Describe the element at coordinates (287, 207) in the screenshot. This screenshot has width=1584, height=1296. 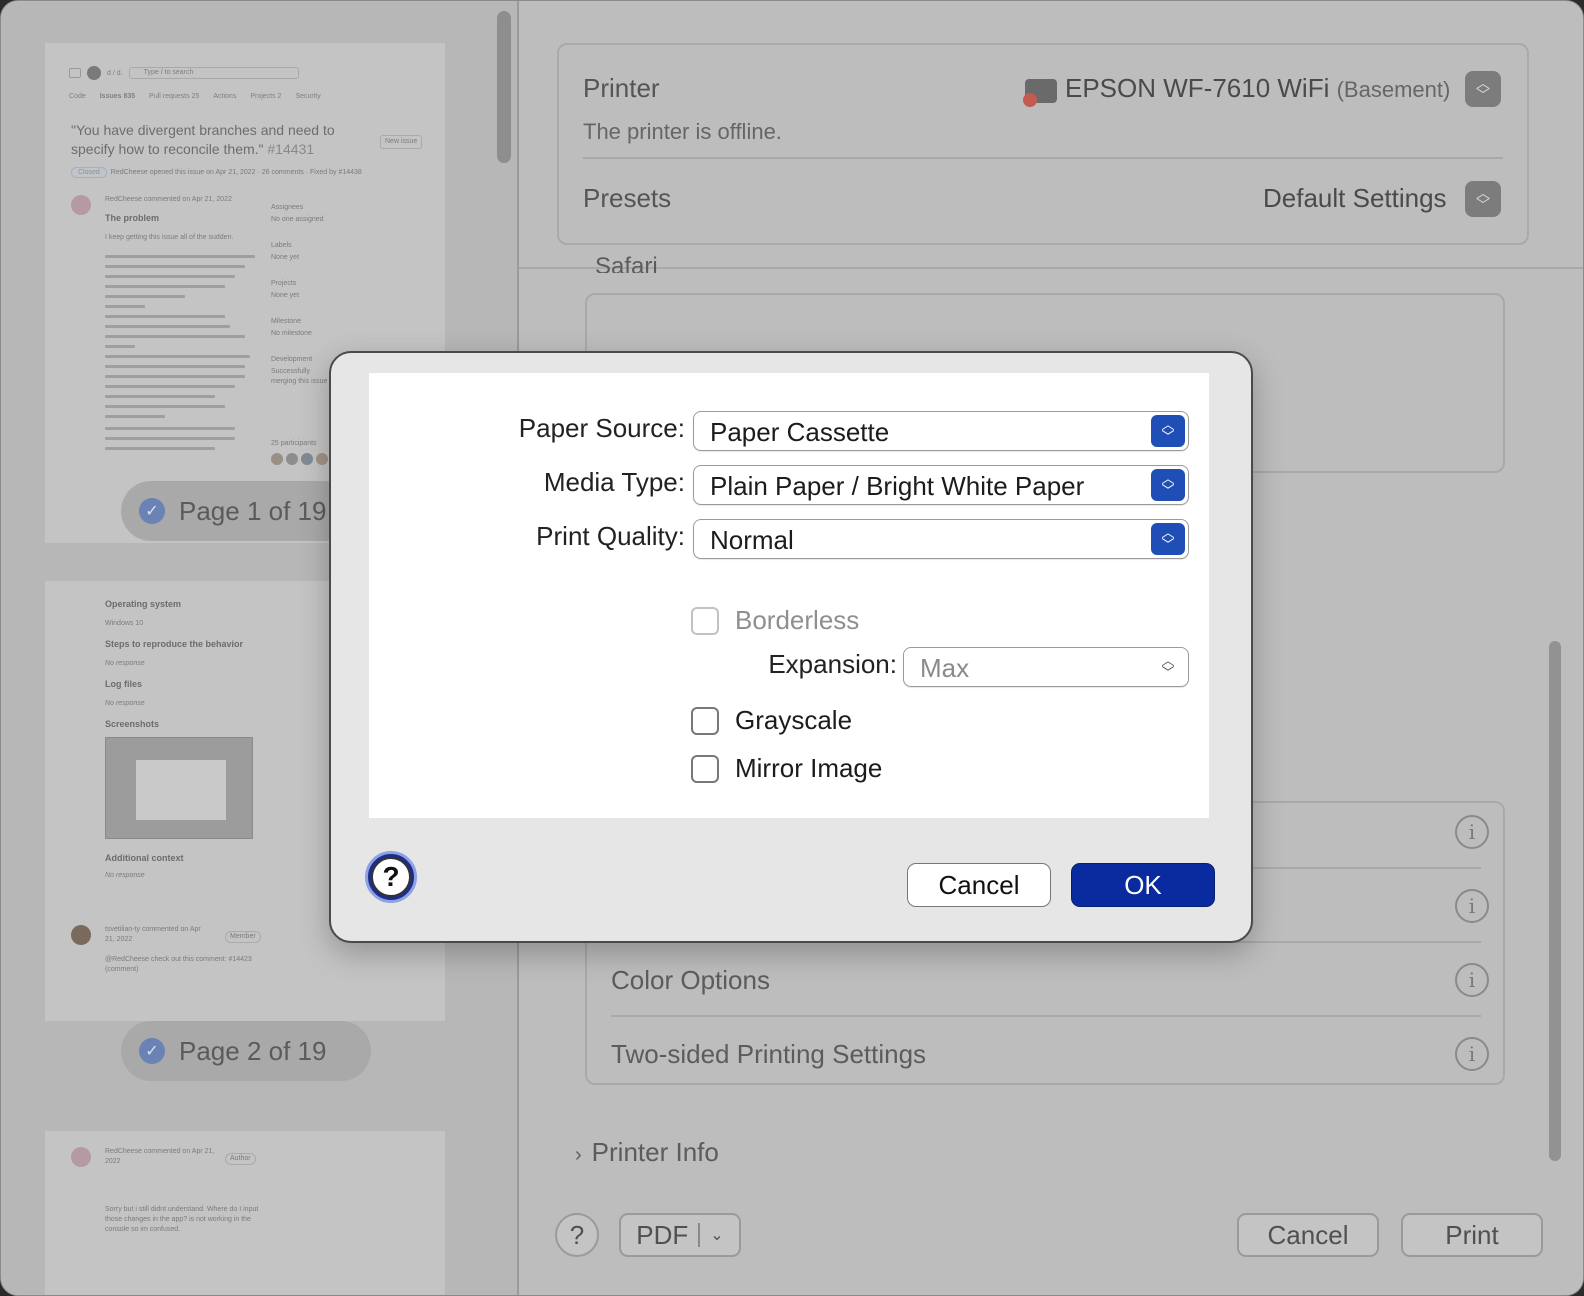
I see `sidebar-assignees: Assignees` at that location.